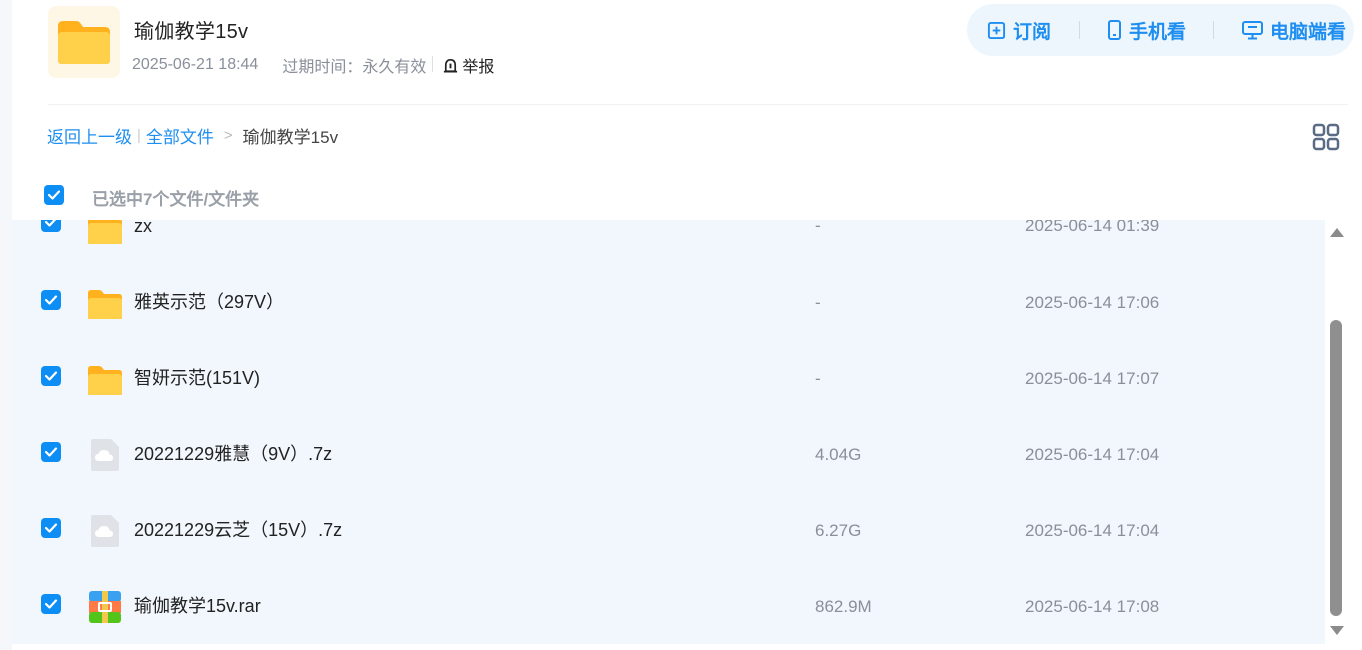 Image resolution: width=1362 pixels, height=650 pixels. What do you see at coordinates (290, 137) in the screenshot?
I see `breadcrumb-current: 瑜伽教学15v` at bounding box center [290, 137].